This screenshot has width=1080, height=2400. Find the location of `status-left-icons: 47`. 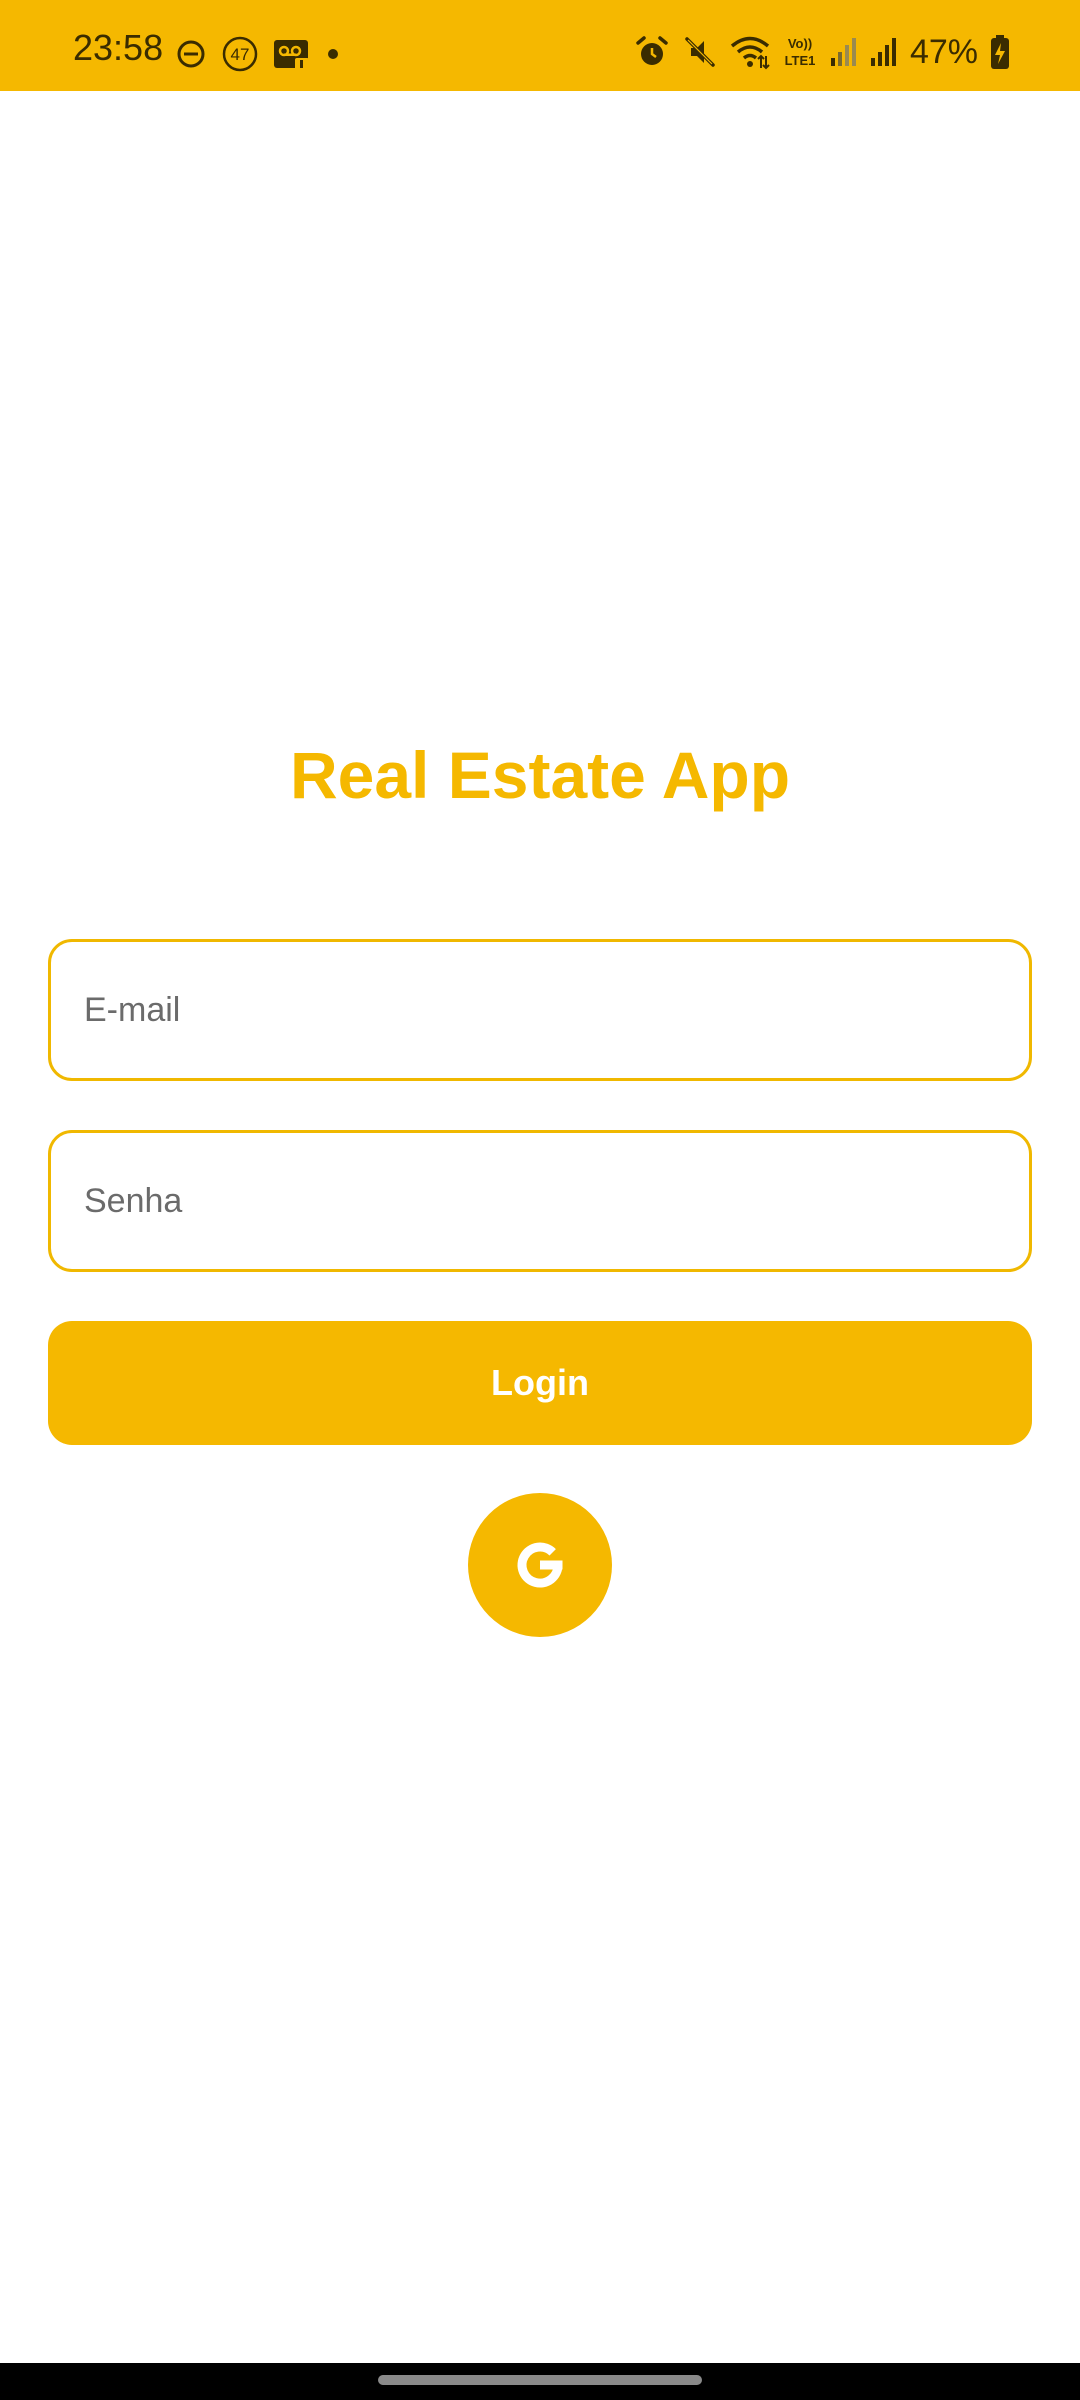

status-left-icons: 47 is located at coordinates (258, 54).